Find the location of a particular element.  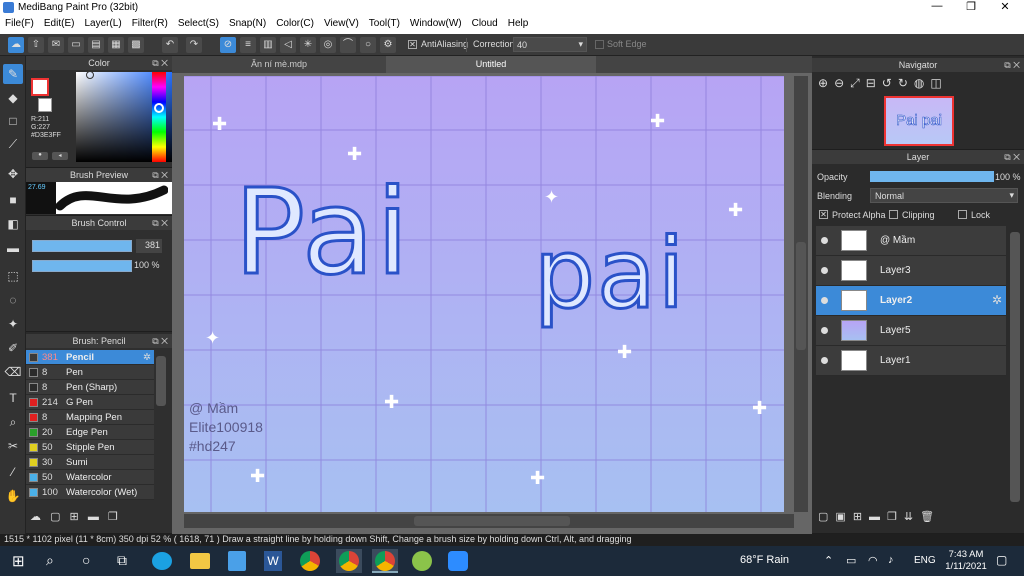

brush-list-scrollbar is located at coordinates (161, 381).